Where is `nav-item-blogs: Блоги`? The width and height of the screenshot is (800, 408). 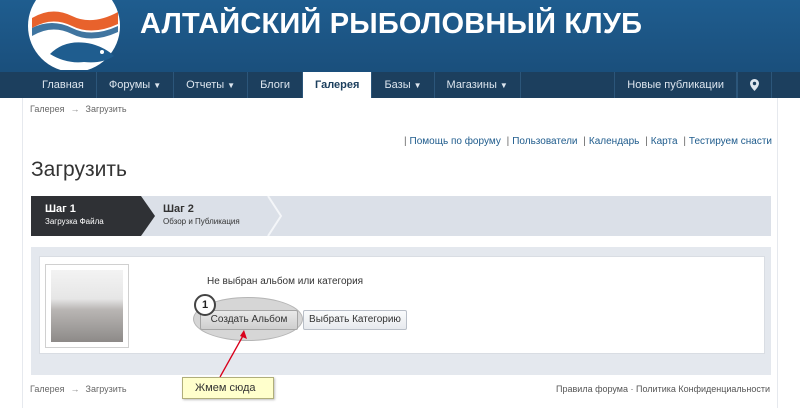 nav-item-blogs: Блоги is located at coordinates (275, 85).